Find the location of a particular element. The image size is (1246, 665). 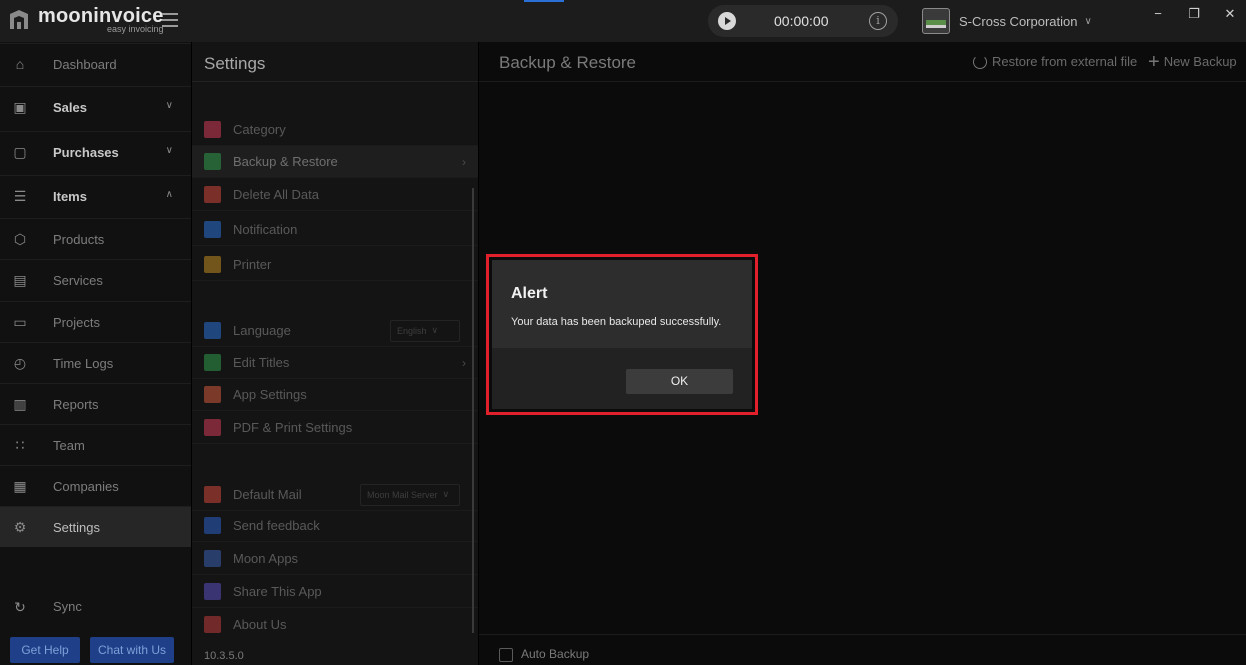

sidebar-item-companies: ▦ Companies is located at coordinates (95, 485).